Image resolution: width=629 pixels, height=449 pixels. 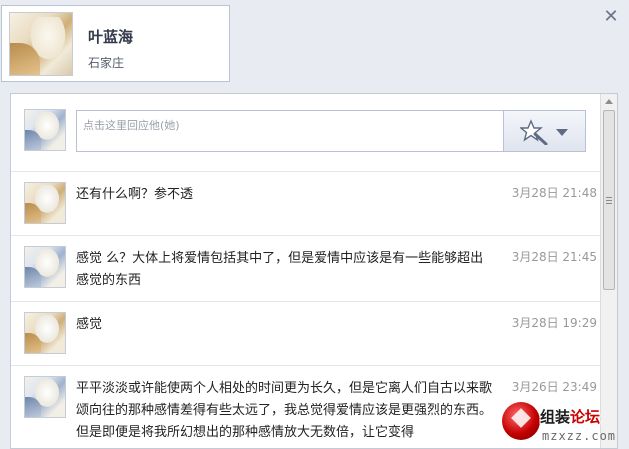 What do you see at coordinates (290, 131) in the screenshot?
I see `reply-input` at bounding box center [290, 131].